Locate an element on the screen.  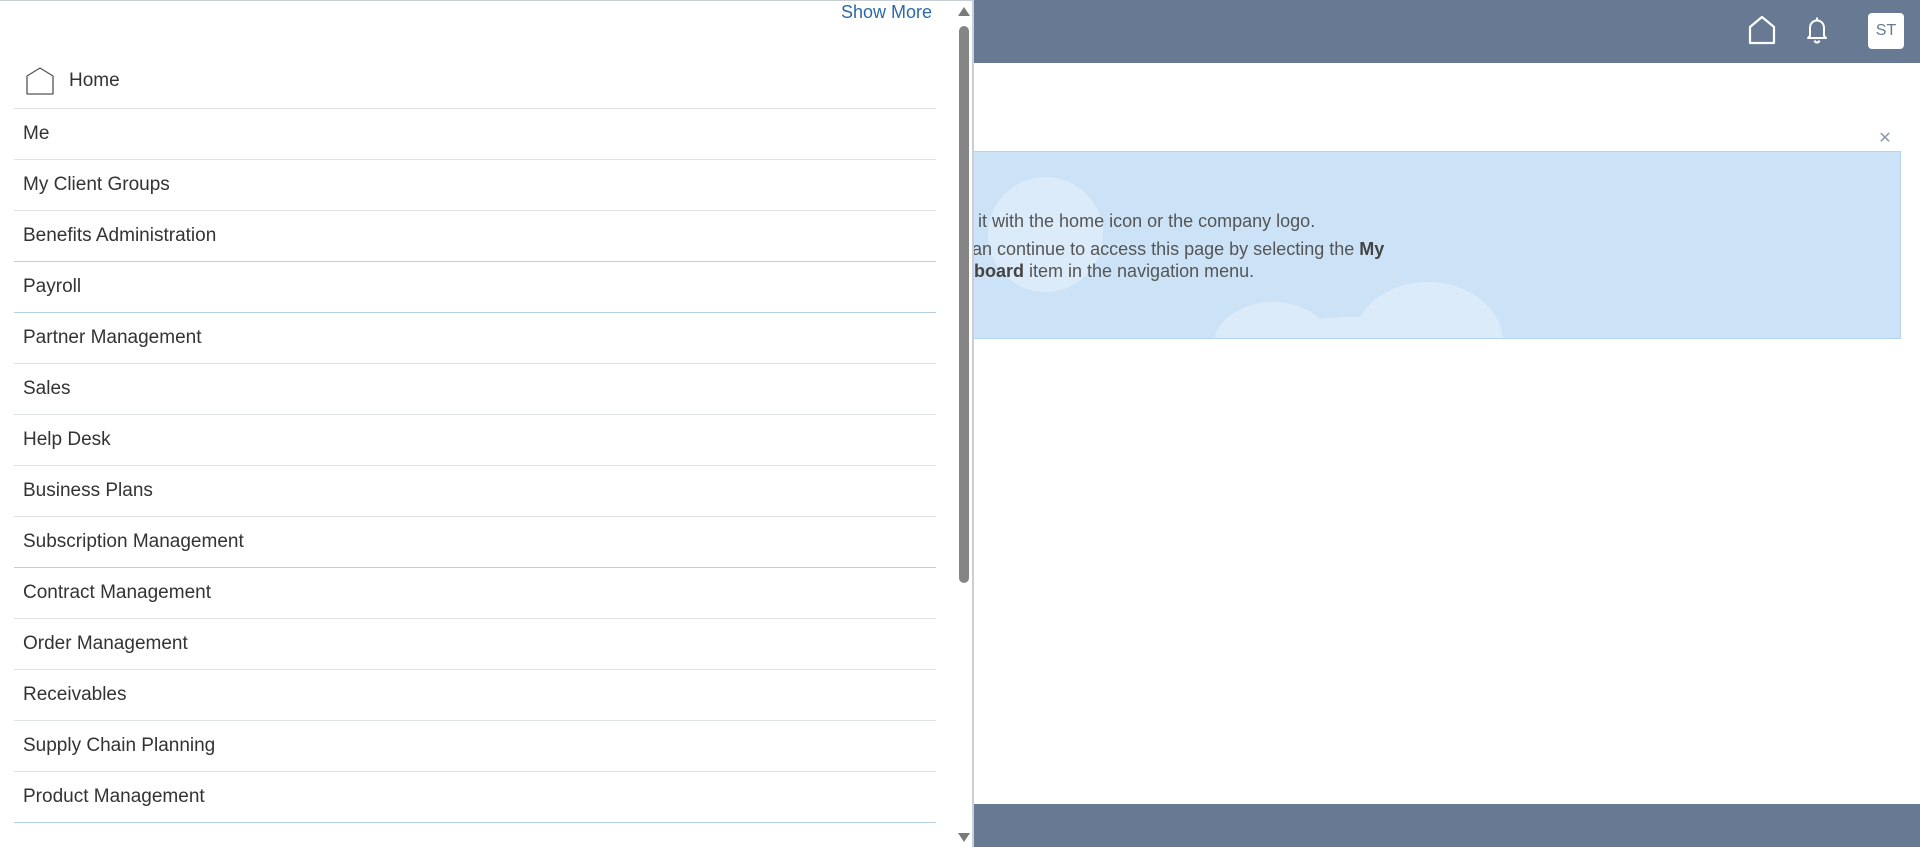
nav-item-supply-chain-planning: Supply Chain Planning is located at coordinates (475, 746).